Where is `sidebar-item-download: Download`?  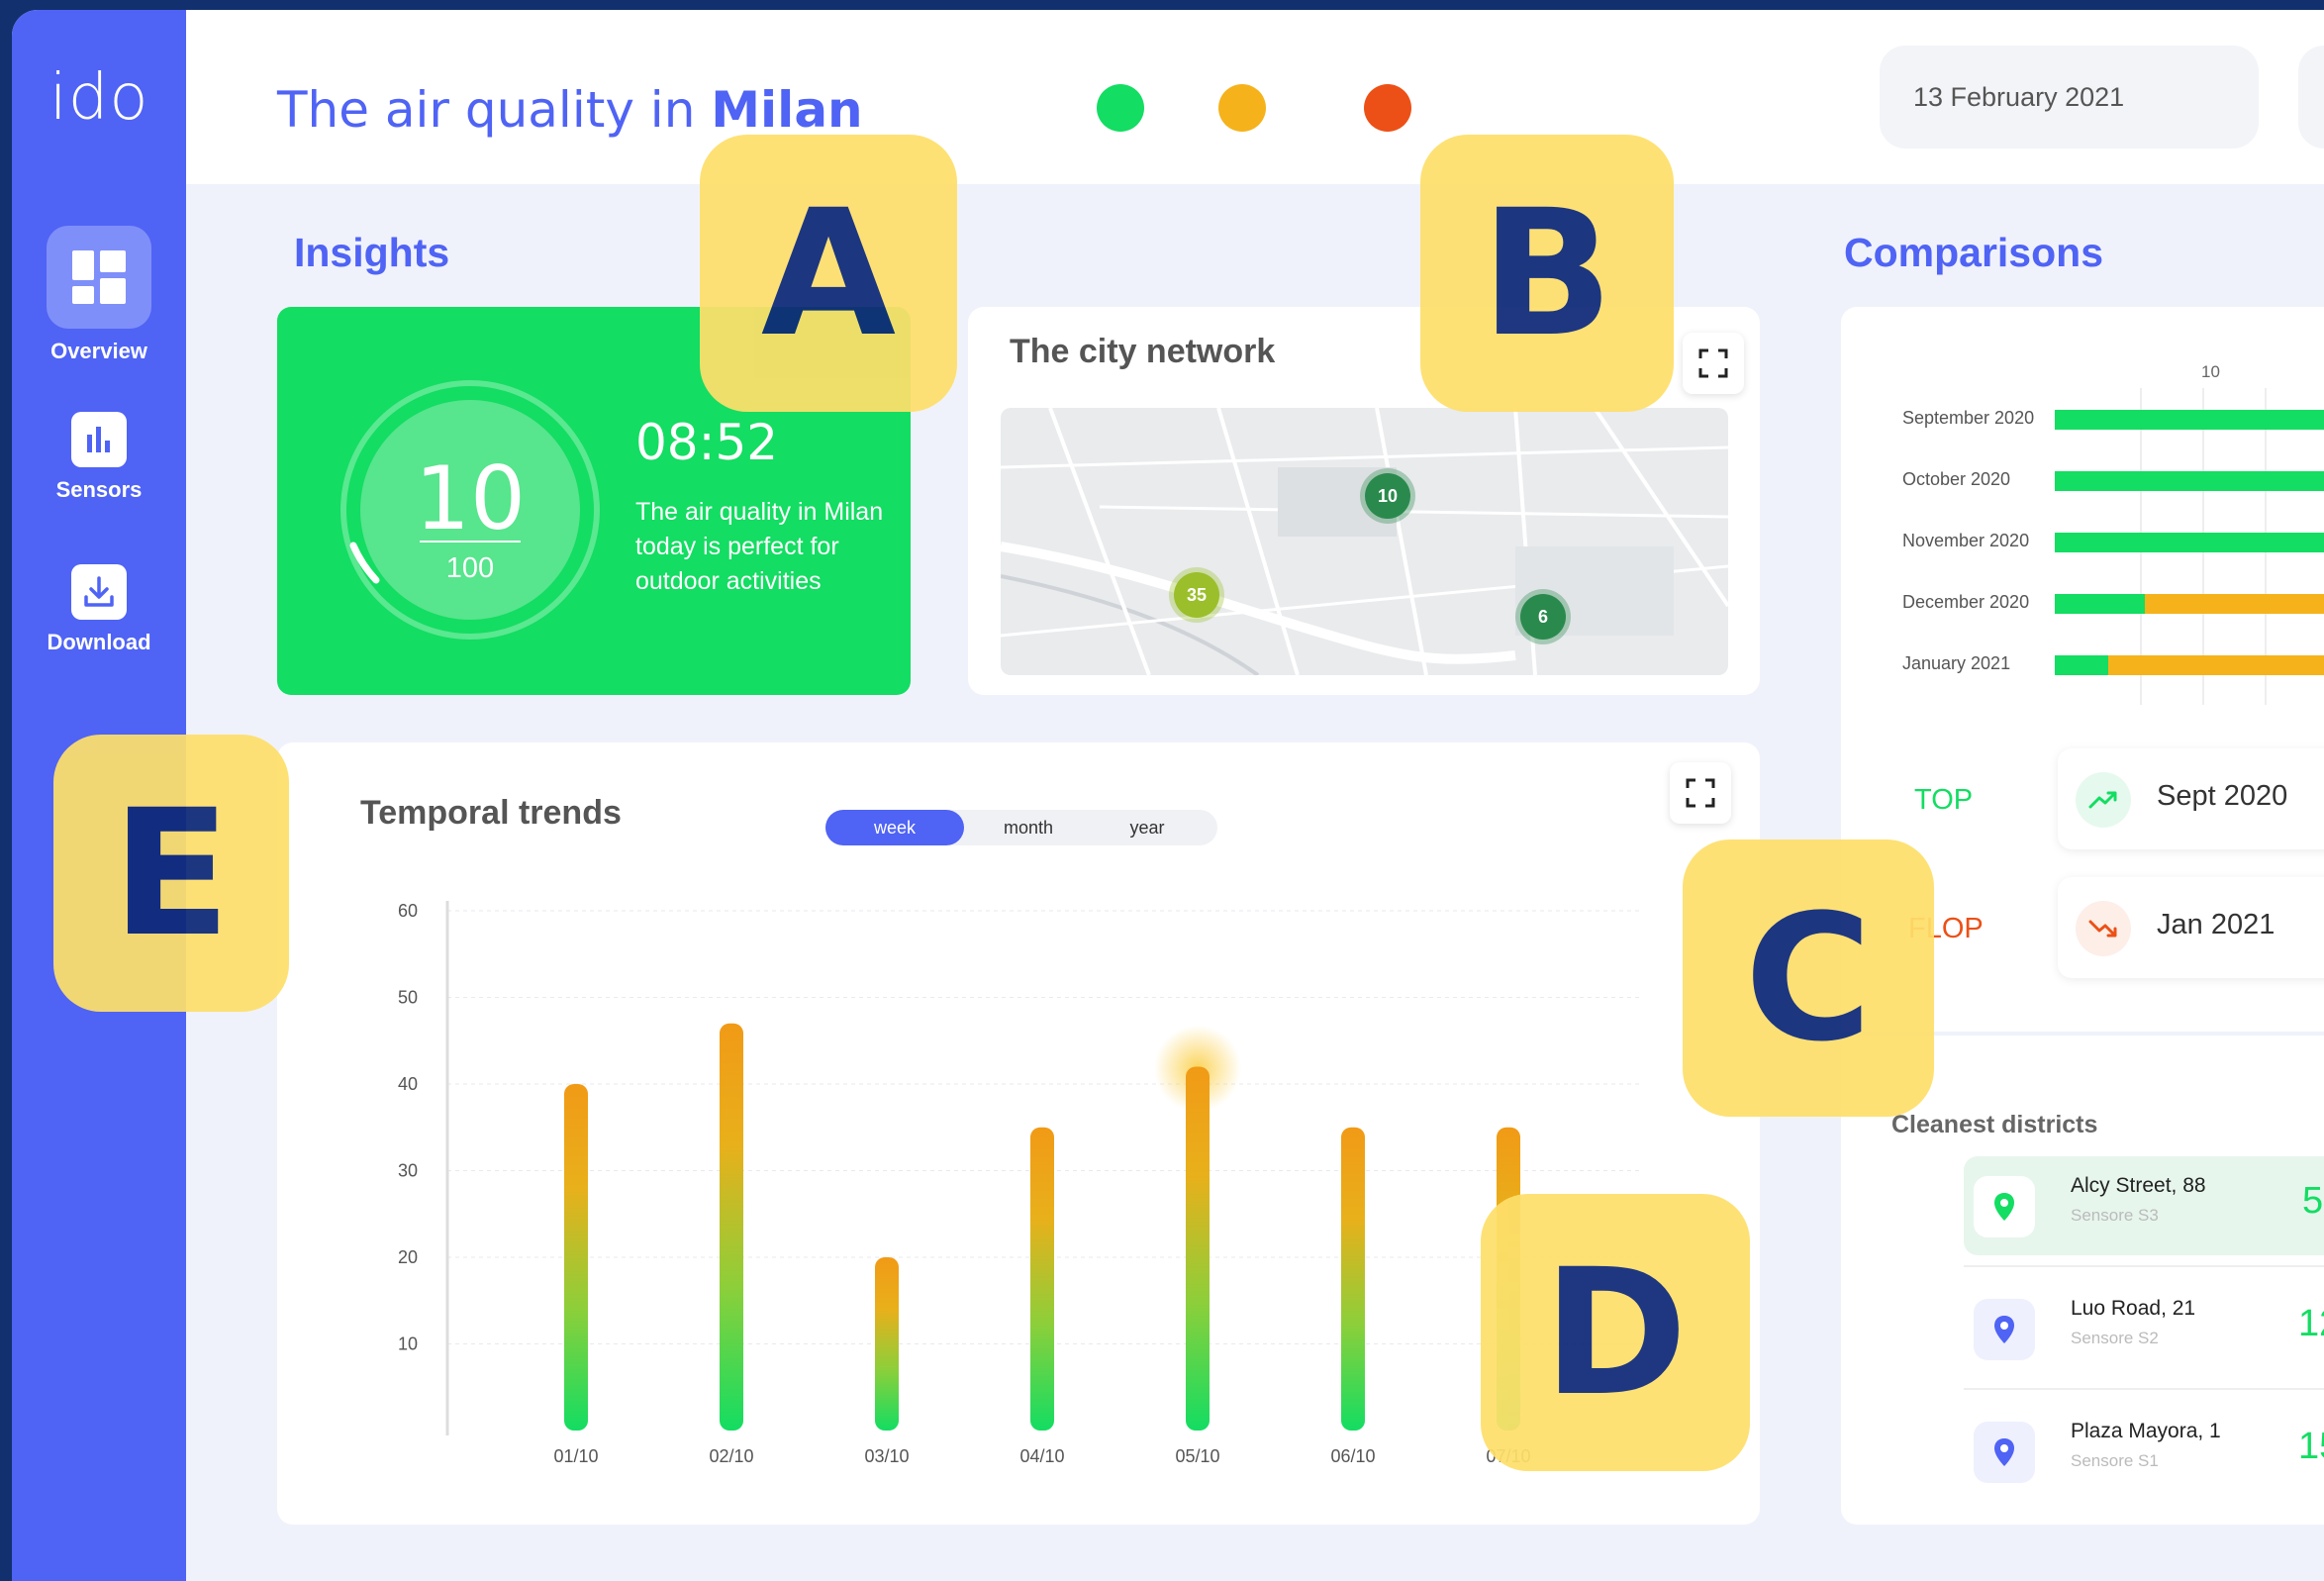
sidebar-item-download: Download is located at coordinates (99, 609).